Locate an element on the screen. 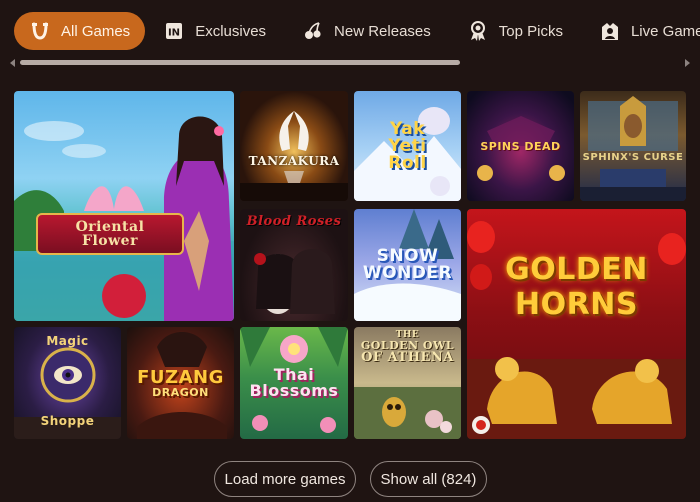 This screenshot has height=502, width=700. svg-text: IN is located at coordinates (174, 33).